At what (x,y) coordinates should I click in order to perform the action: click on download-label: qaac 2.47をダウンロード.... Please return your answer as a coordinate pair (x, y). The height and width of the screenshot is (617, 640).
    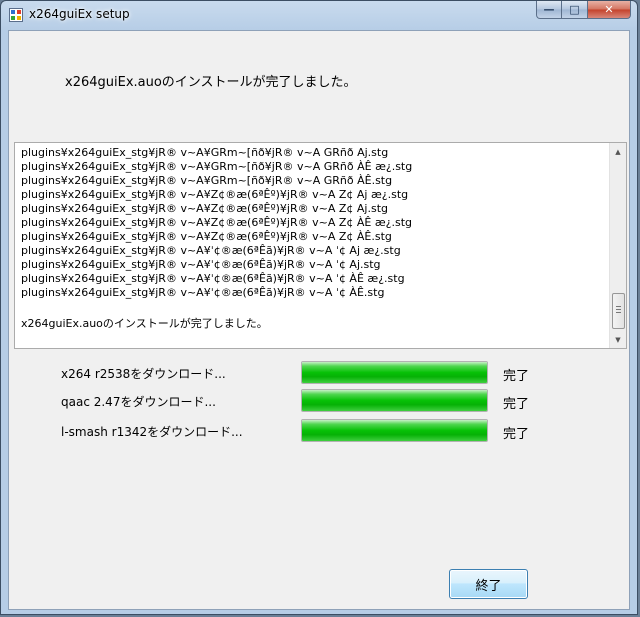
    Looking at the image, I should click on (138, 402).